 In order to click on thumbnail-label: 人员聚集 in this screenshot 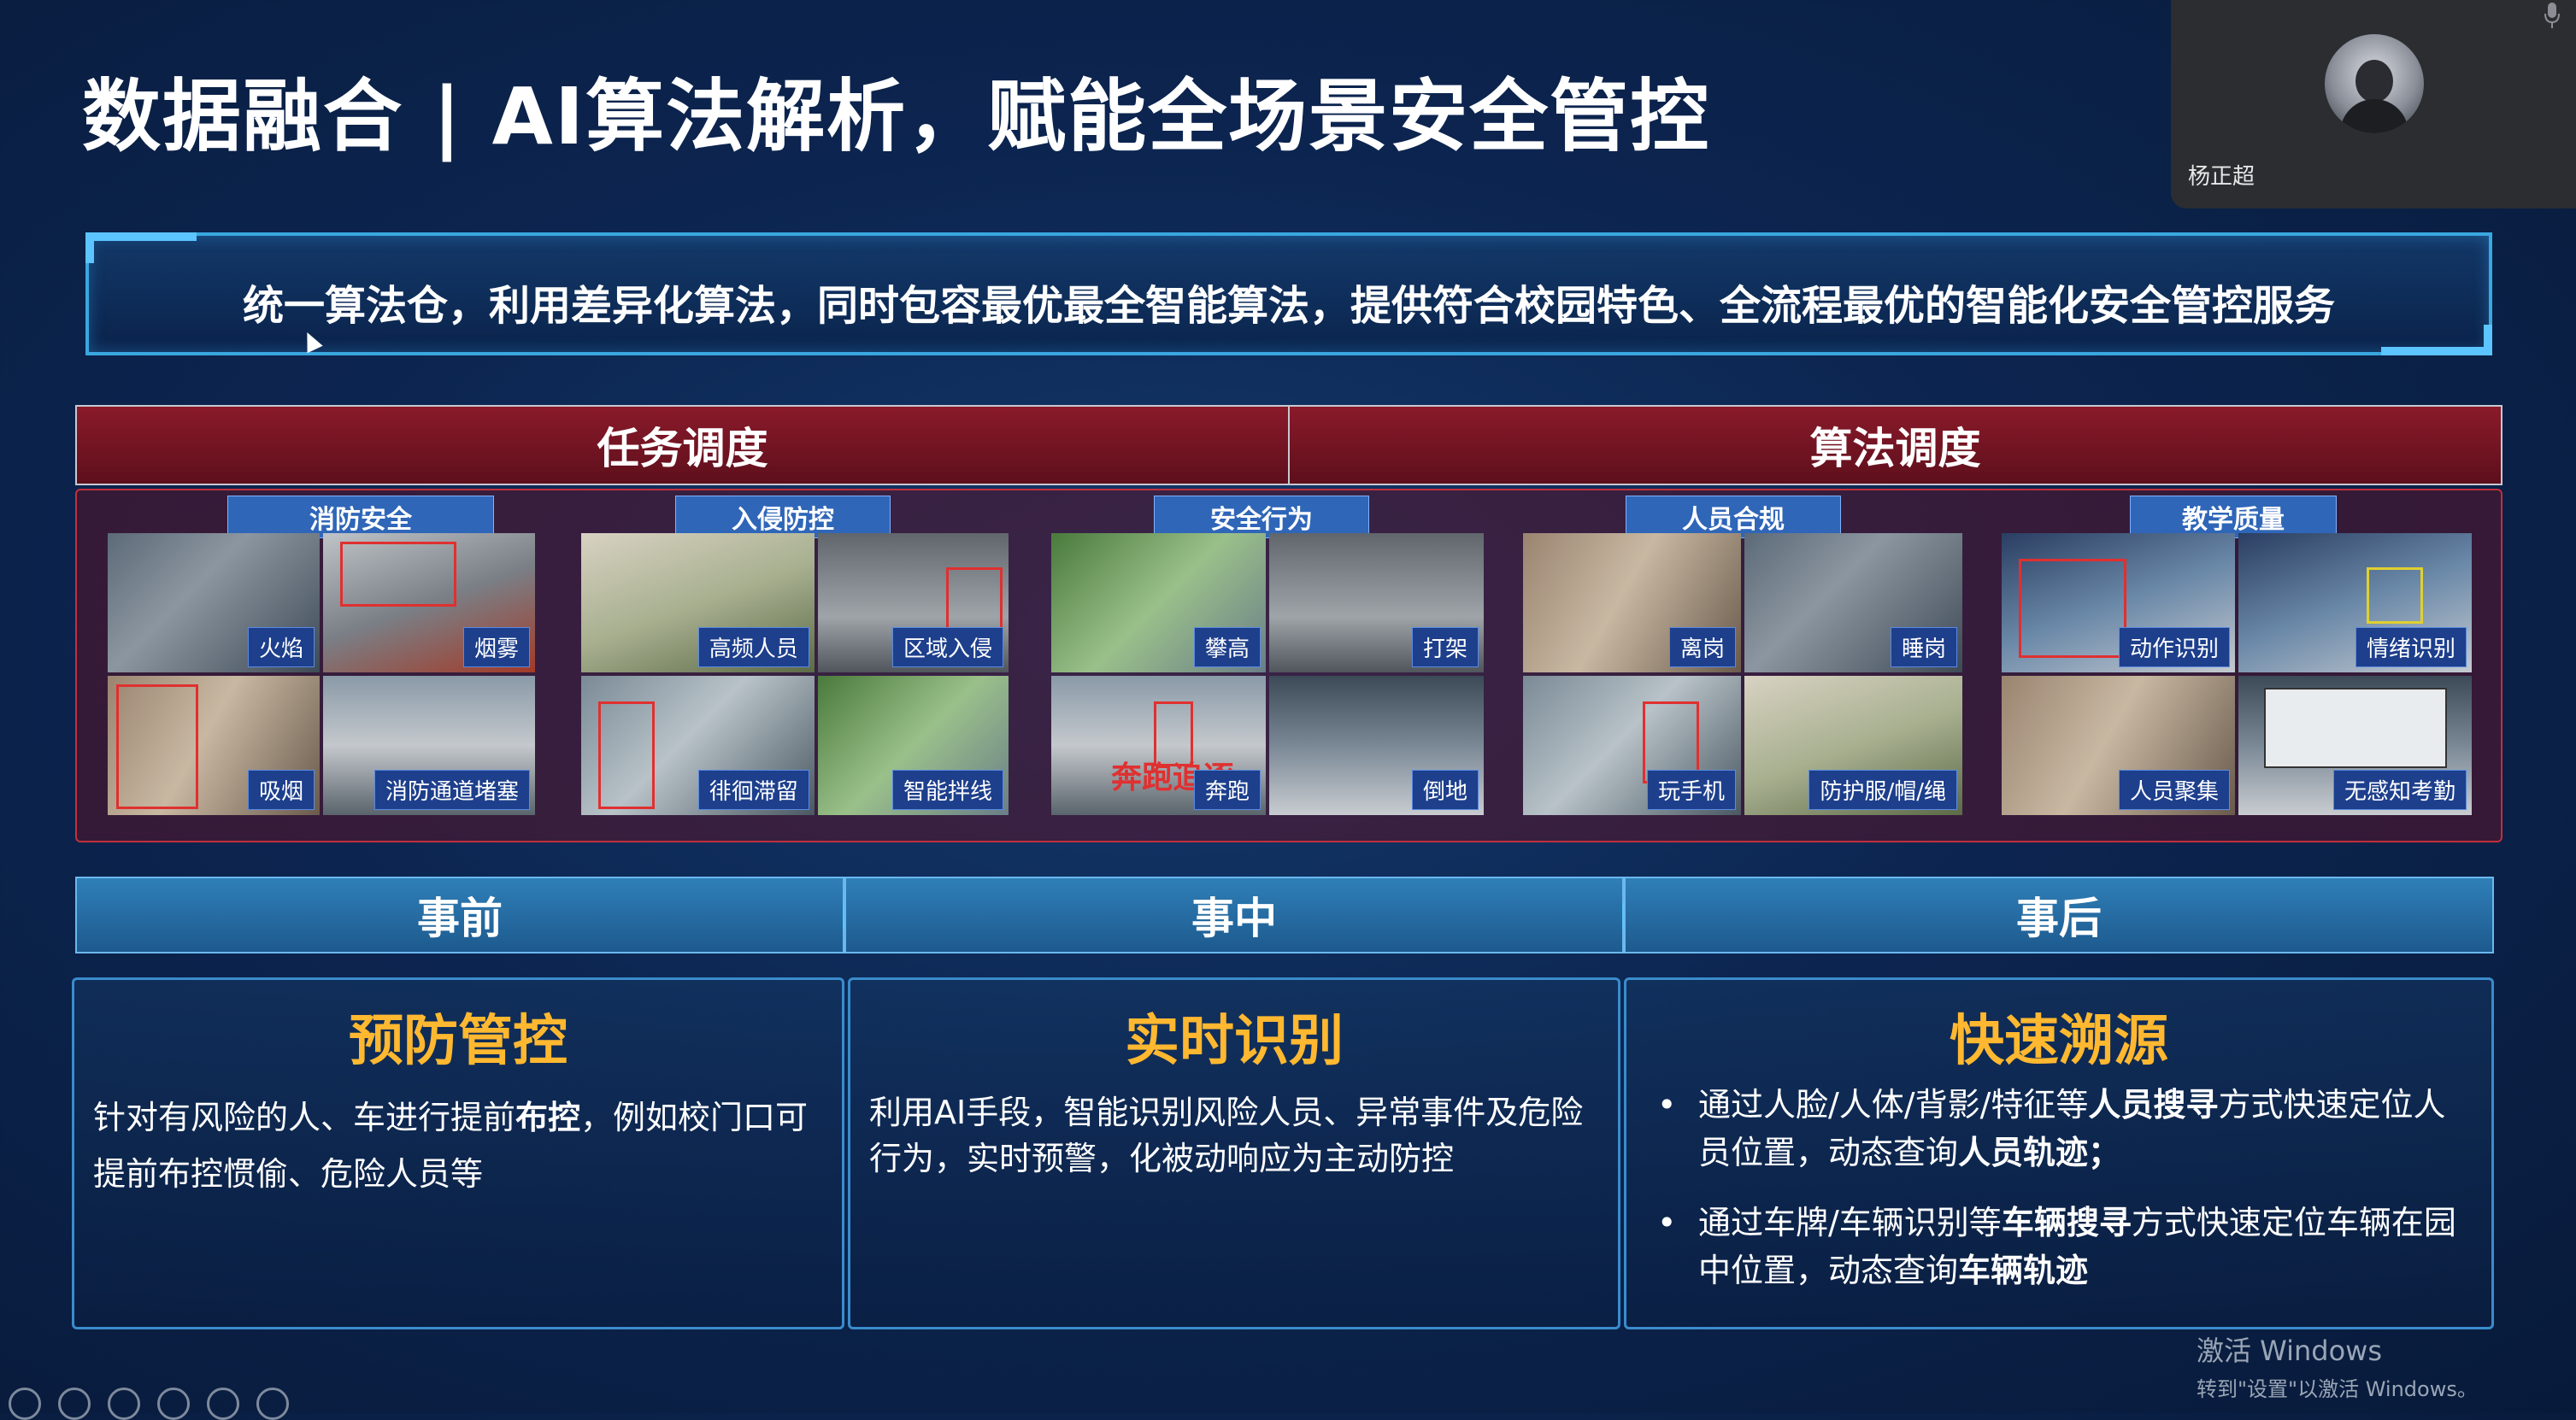, I will do `click(2174, 790)`.